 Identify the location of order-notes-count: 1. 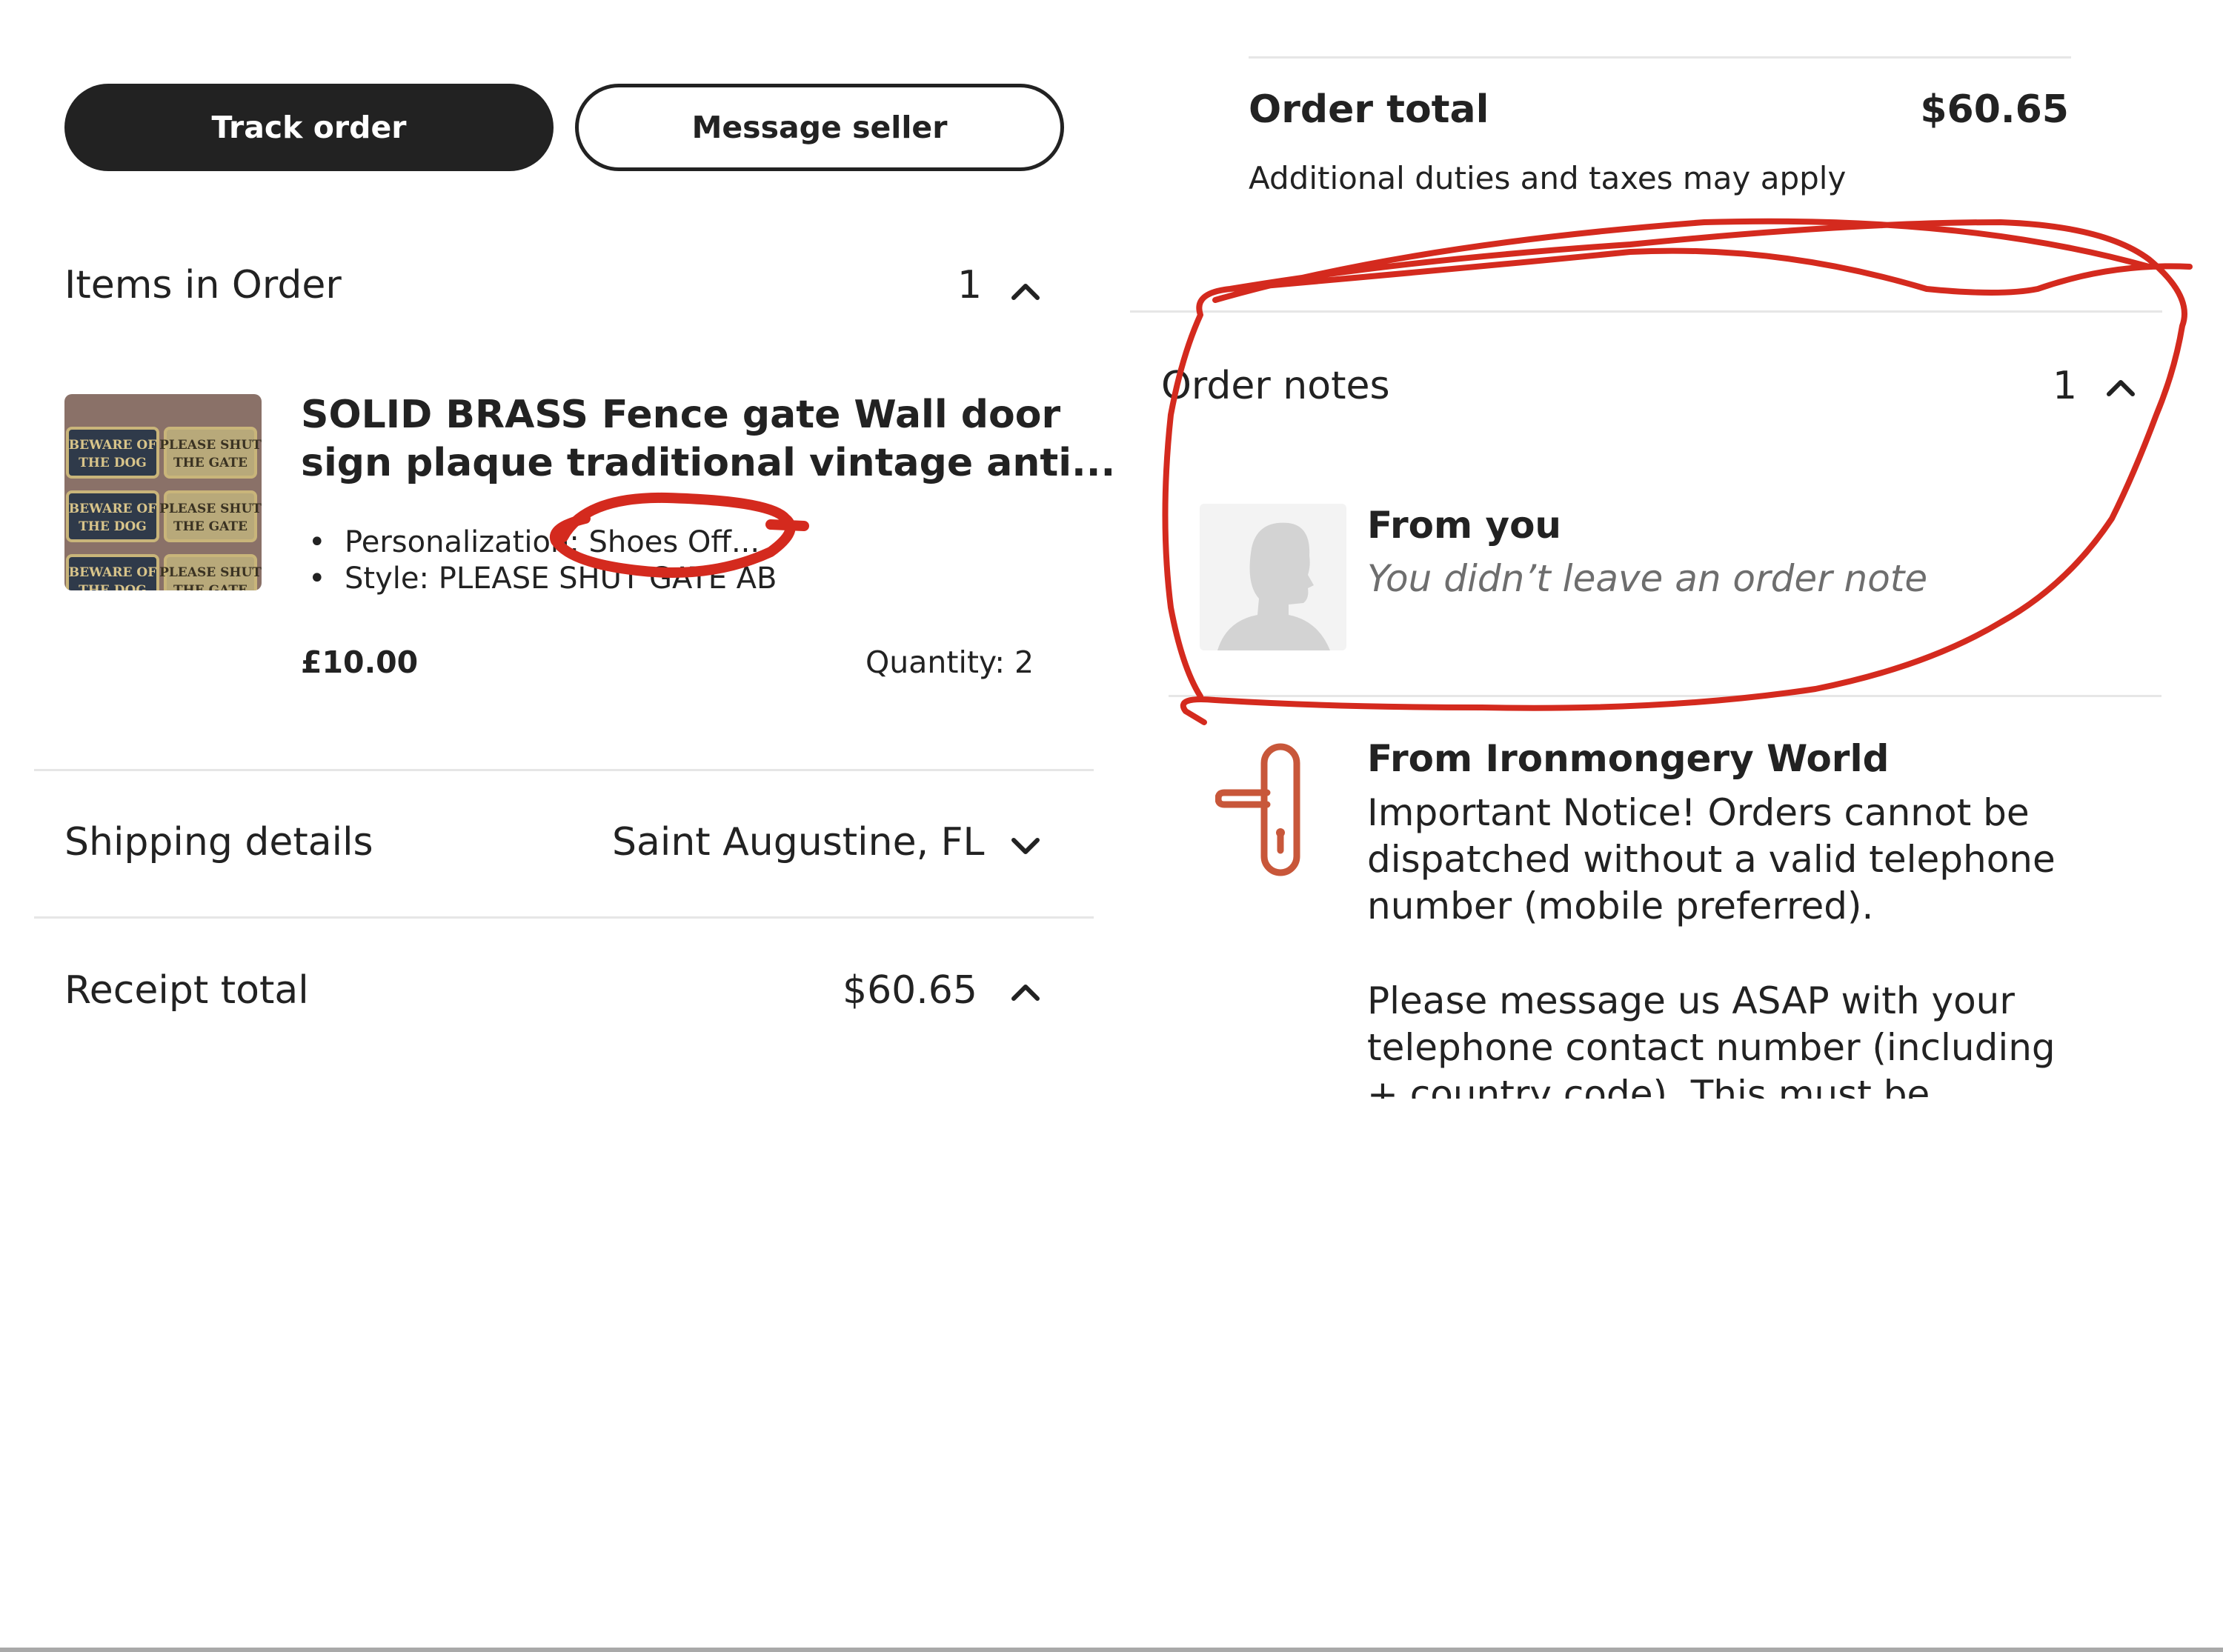
(2065, 386).